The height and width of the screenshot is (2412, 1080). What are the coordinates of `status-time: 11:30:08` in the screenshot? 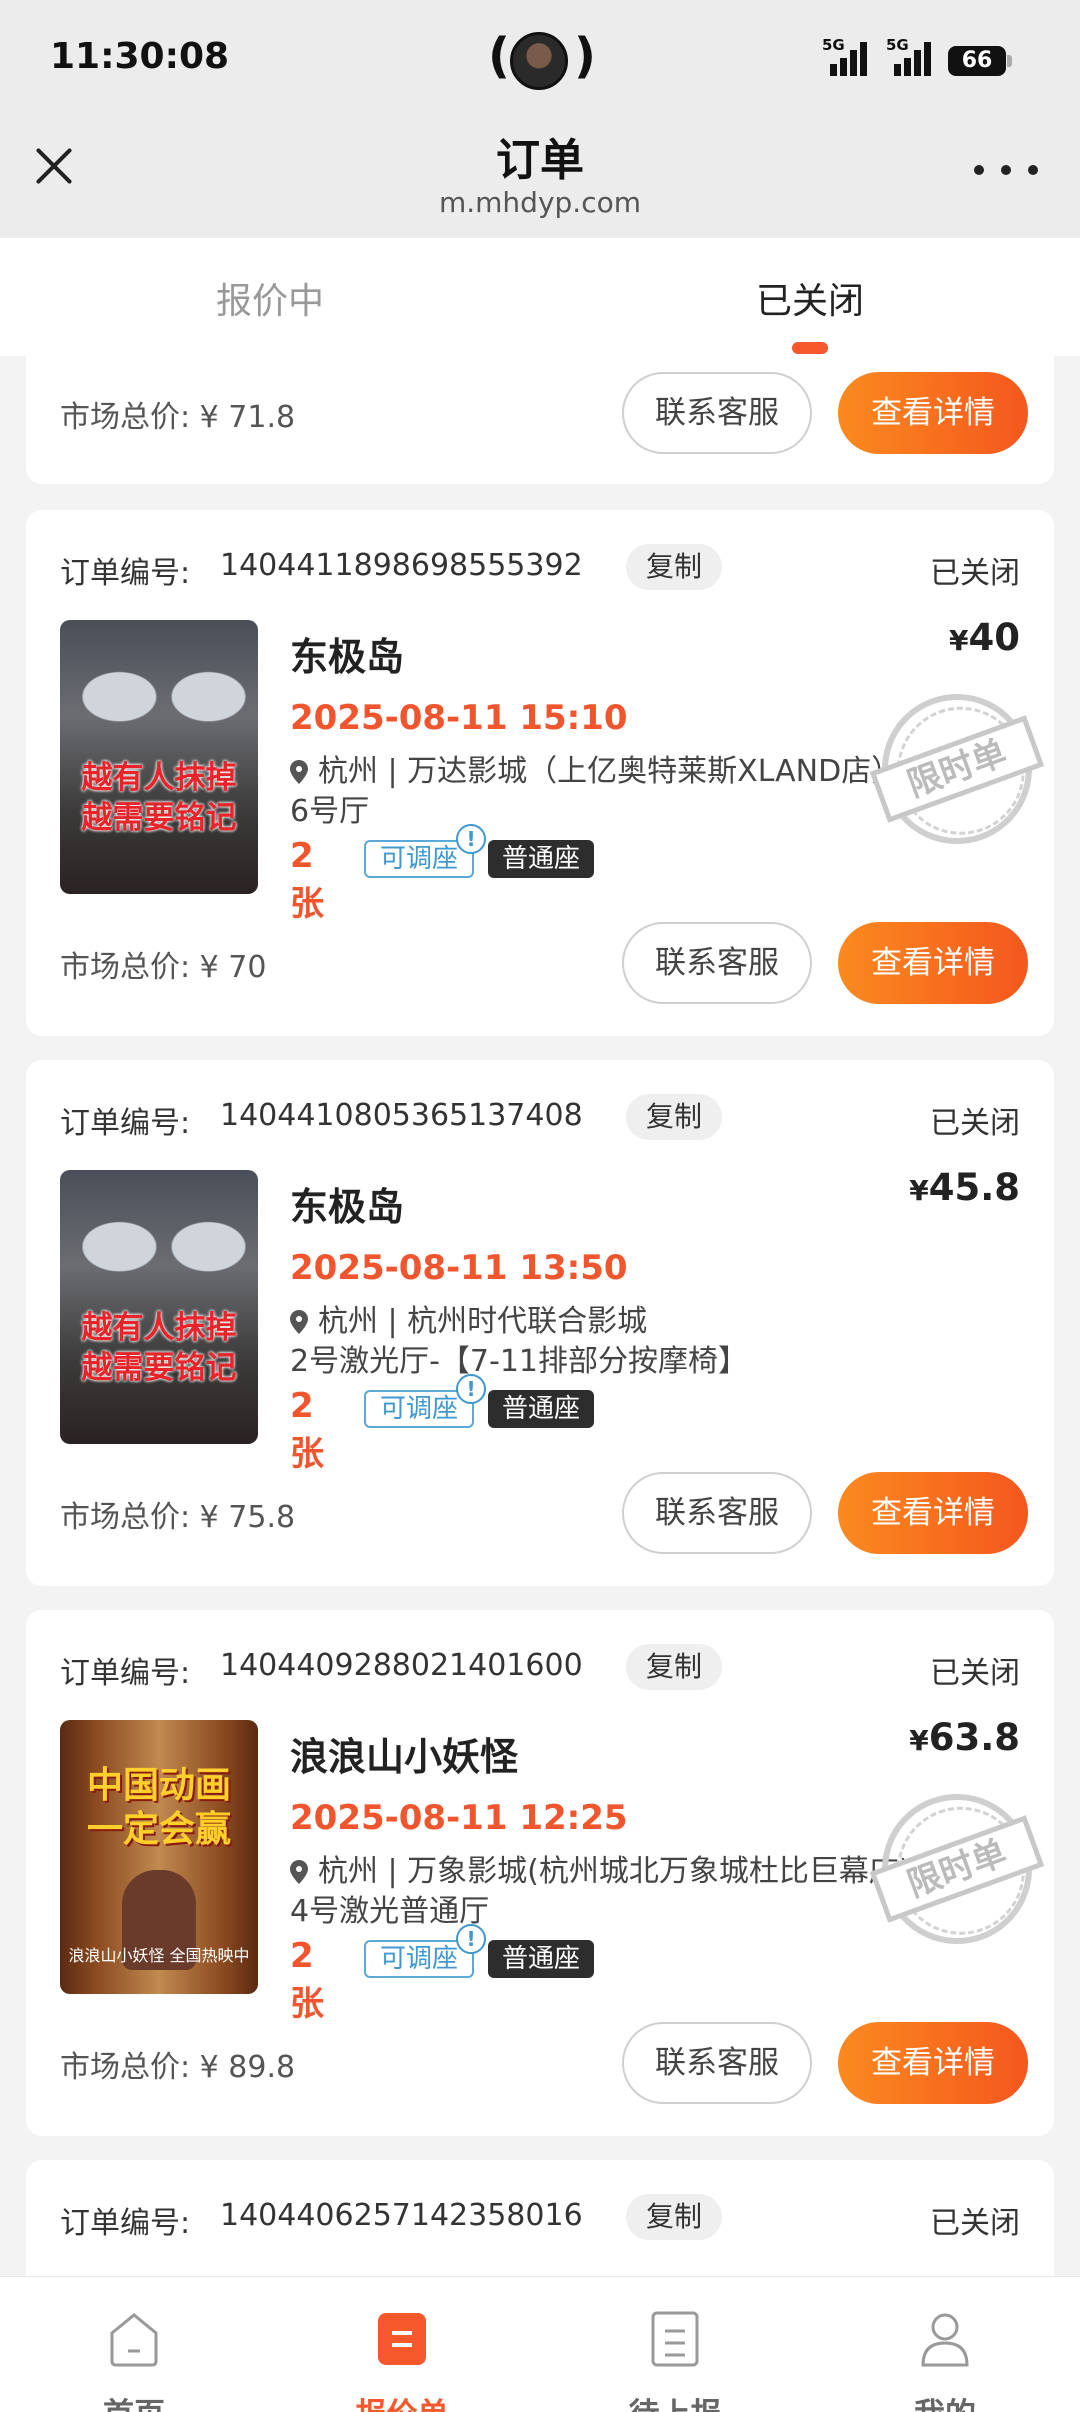 It's located at (140, 56).